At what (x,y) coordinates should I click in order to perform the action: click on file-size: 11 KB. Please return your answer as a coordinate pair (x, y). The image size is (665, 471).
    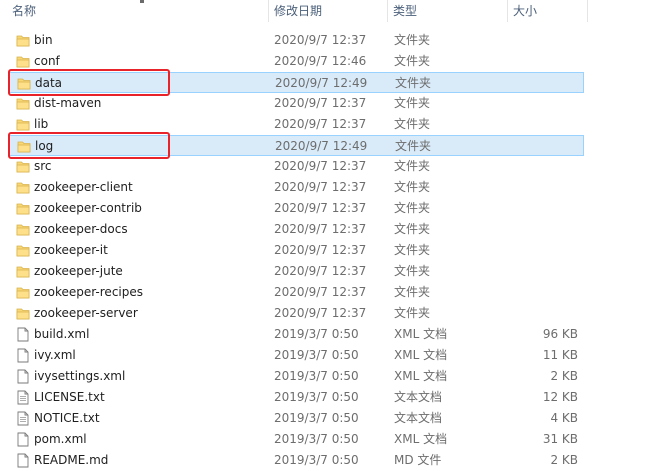
    Looking at the image, I should click on (560, 355).